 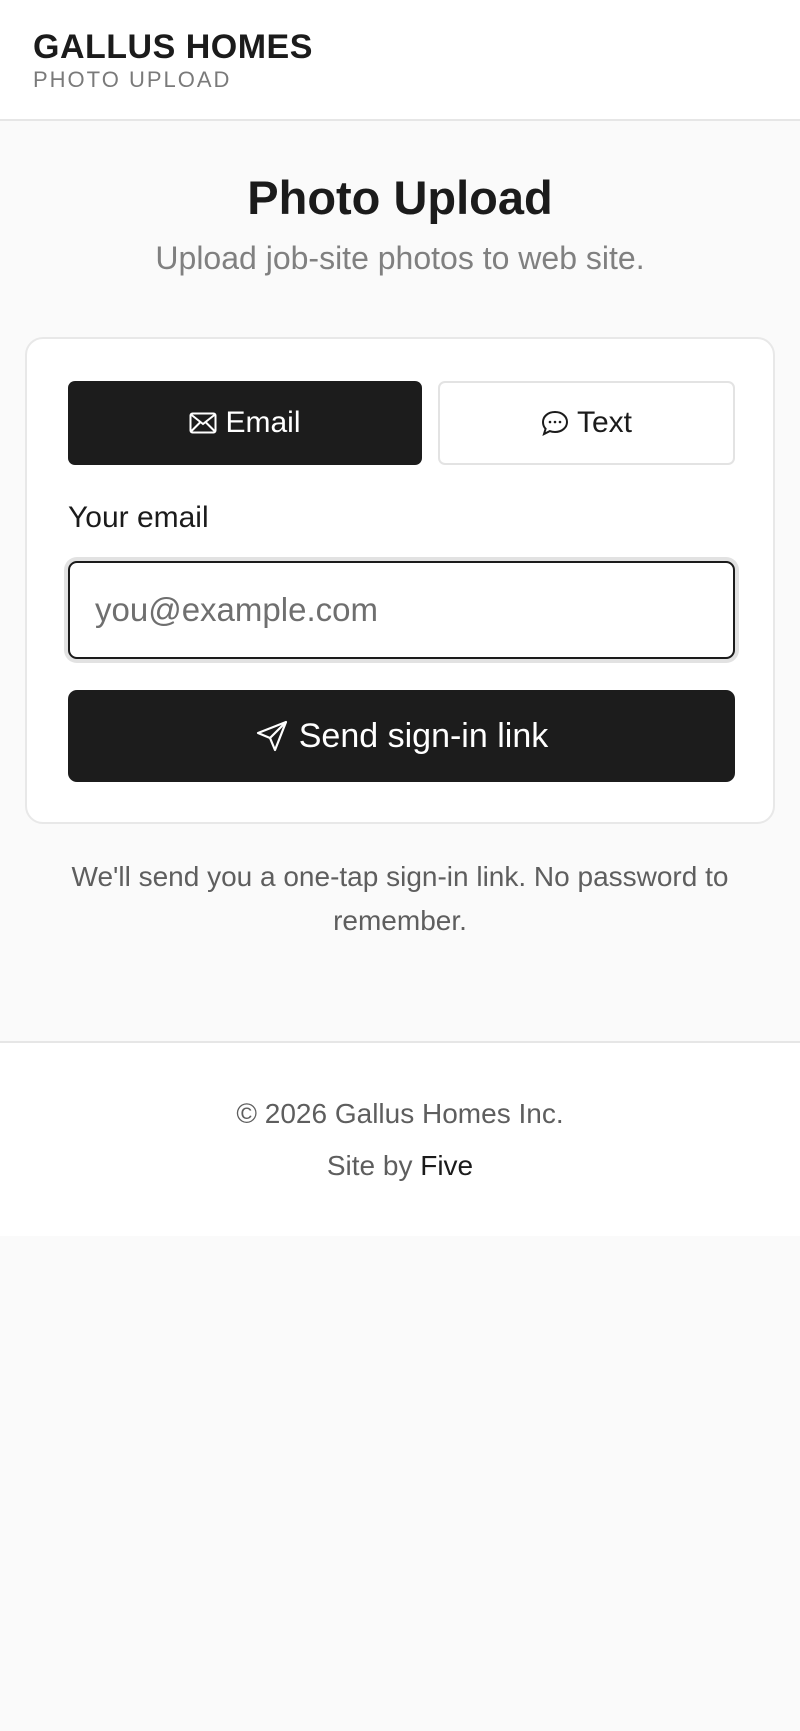 What do you see at coordinates (400, 197) in the screenshot?
I see `page-title: Photo Upload` at bounding box center [400, 197].